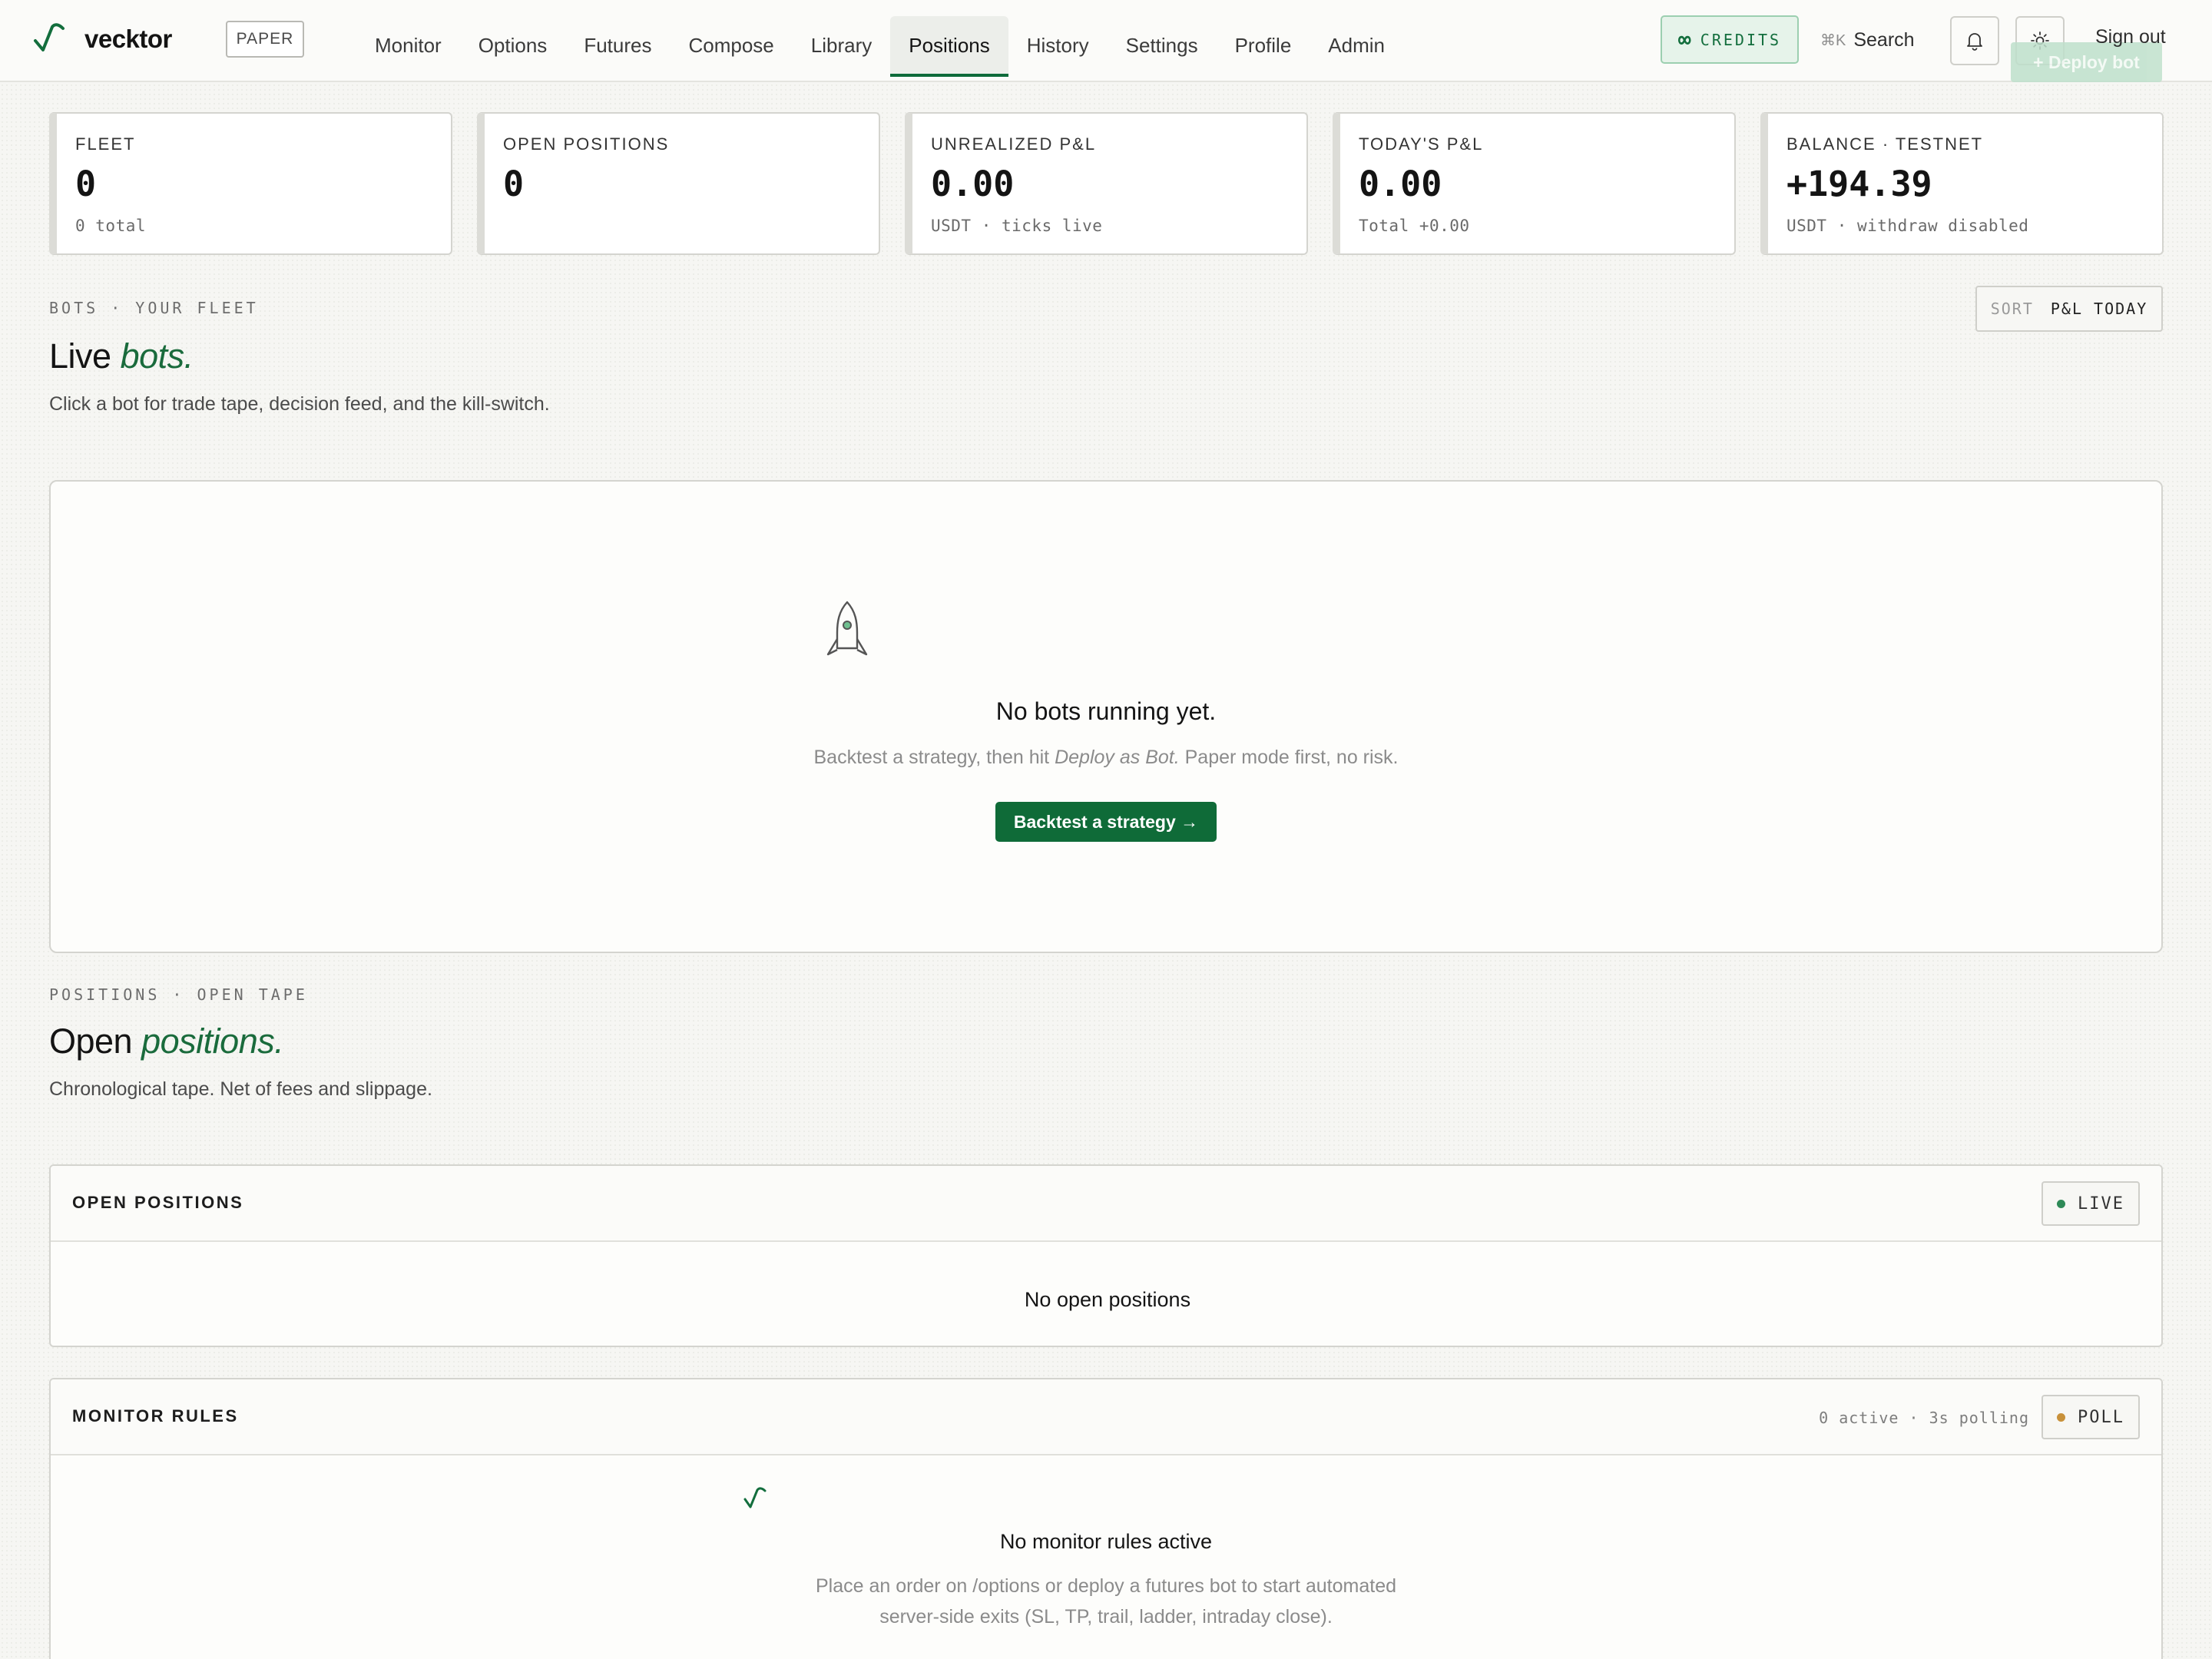 The width and height of the screenshot is (2212, 1659). I want to click on bots-title: Live bots., so click(121, 356).